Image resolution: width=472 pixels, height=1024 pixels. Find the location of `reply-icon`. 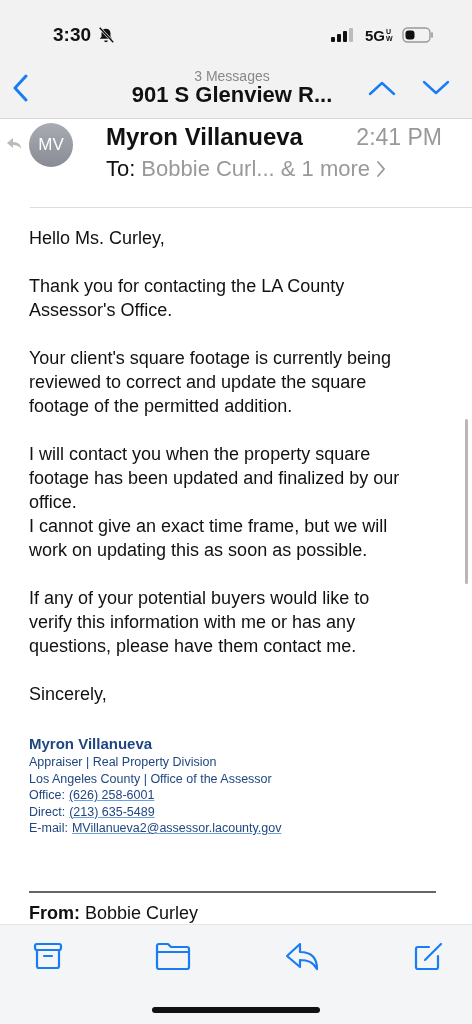

reply-icon is located at coordinates (301, 956).